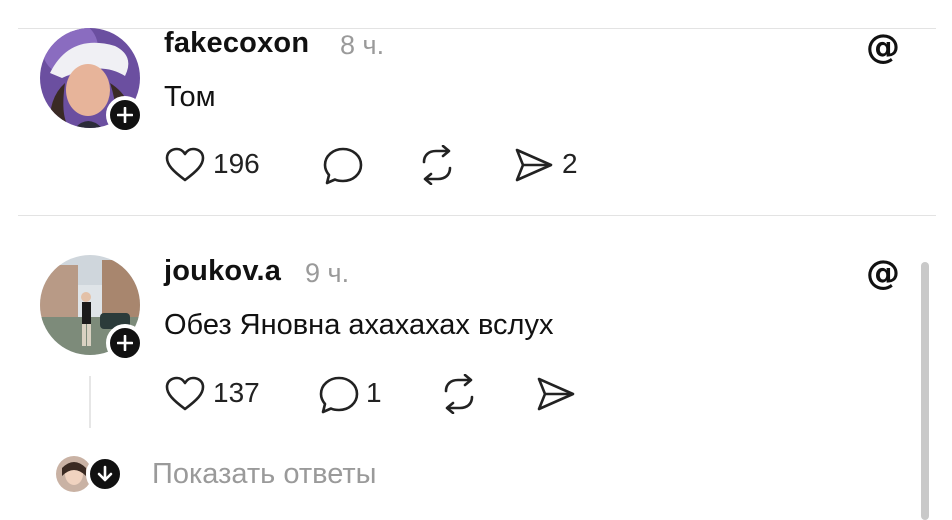 This screenshot has height=520, width=952. Describe the element at coordinates (570, 163) in the screenshot. I see `share-count: 2` at that location.